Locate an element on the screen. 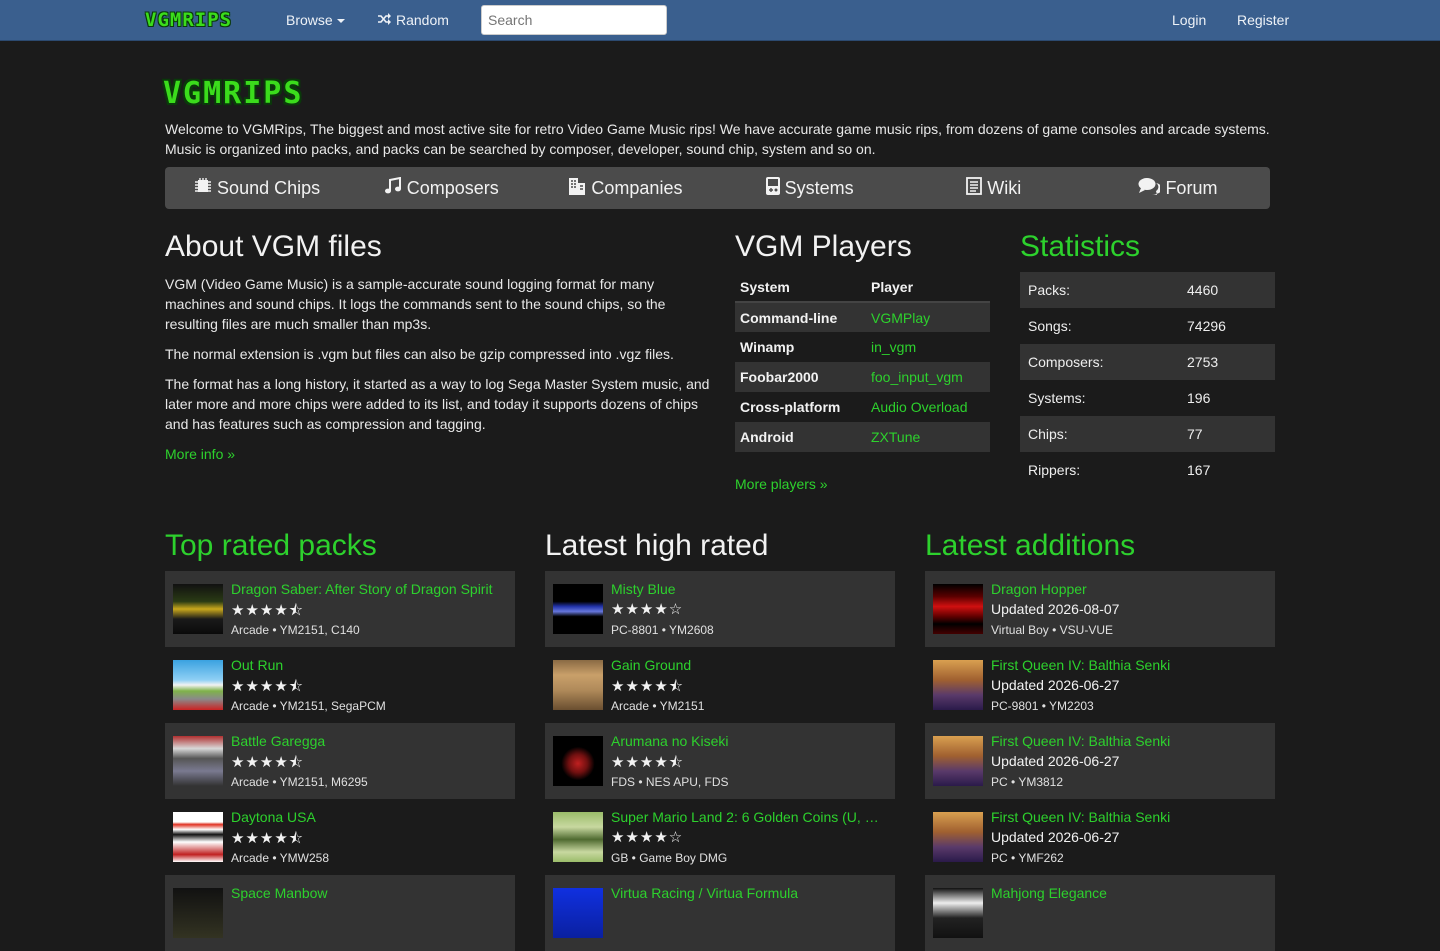  browse-dropdown: Browse is located at coordinates (315, 20).